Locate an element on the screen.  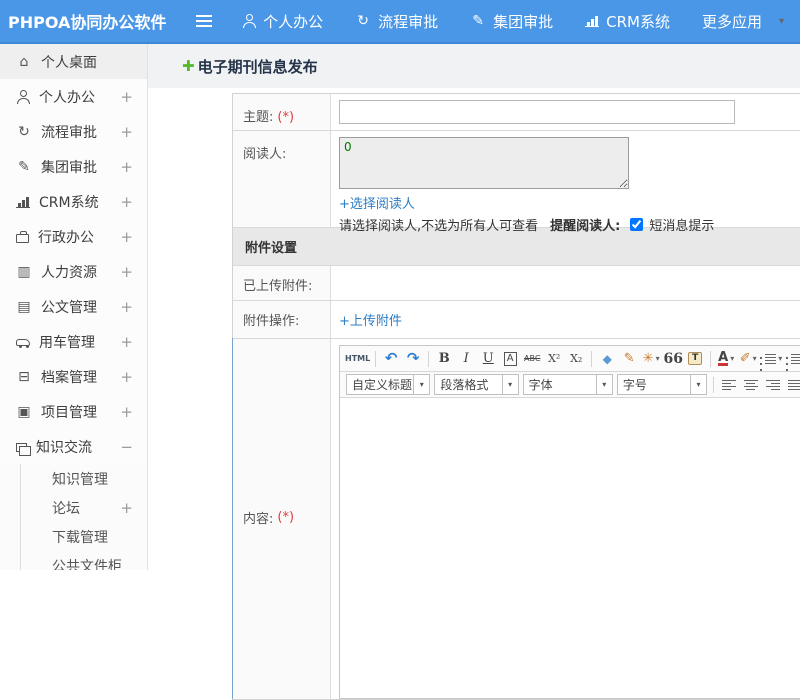
app-logo: PHPOA协同办公软件 is located at coordinates (87, 22).